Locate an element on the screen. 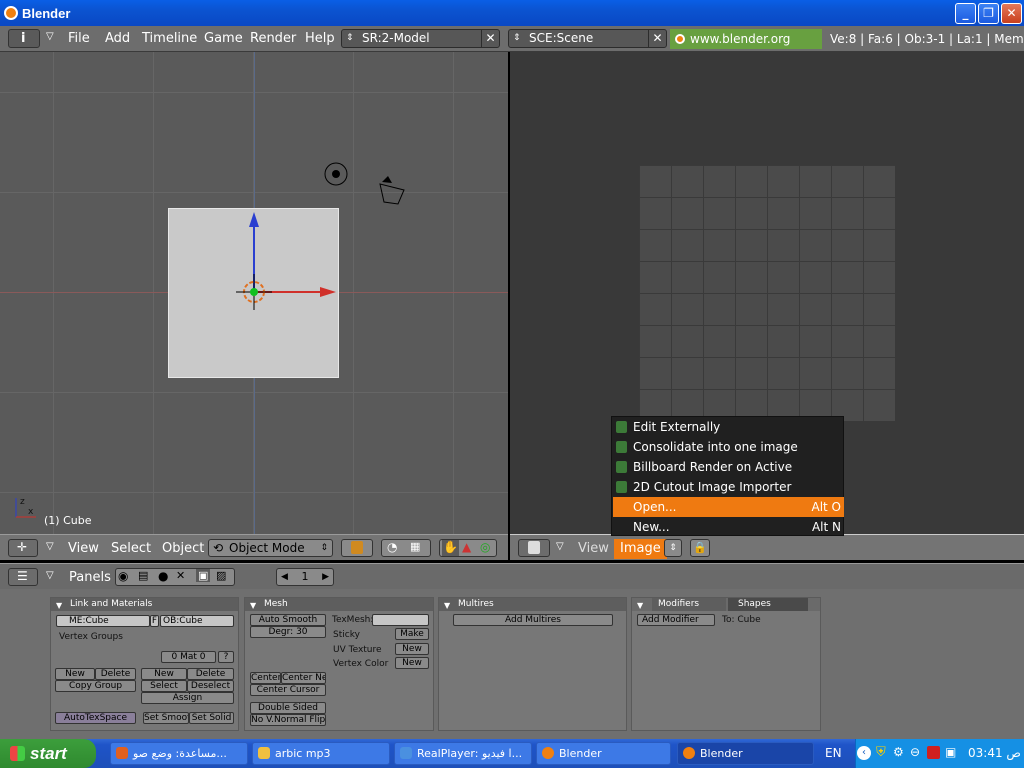 The width and height of the screenshot is (1024, 768). editor-type-button: ☰ is located at coordinates (23, 577).